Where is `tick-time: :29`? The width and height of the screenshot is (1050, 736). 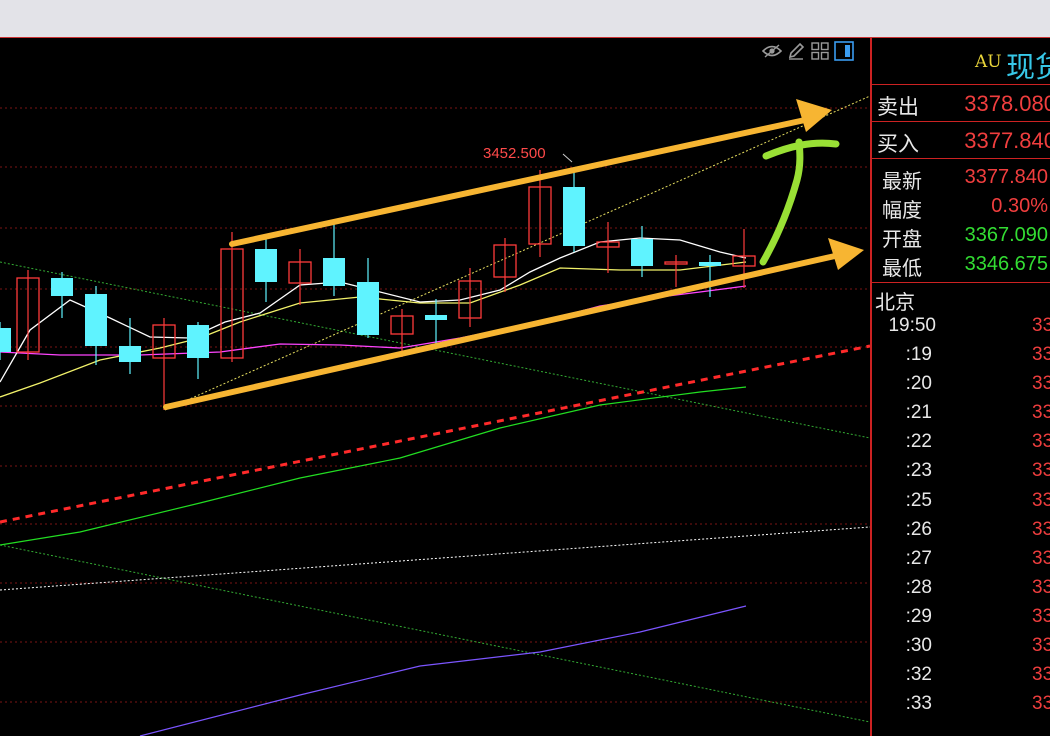
tick-time: :29 is located at coordinates (918, 616).